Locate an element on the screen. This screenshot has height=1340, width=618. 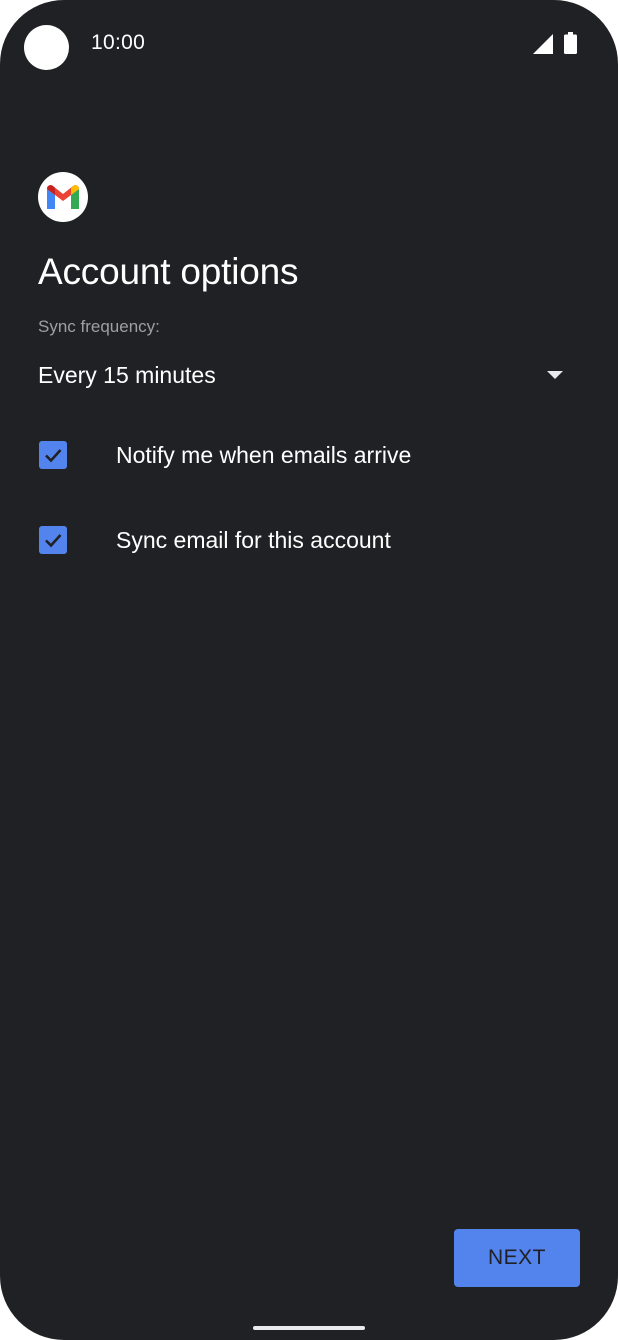
notify-option: Notify me when emails arrive is located at coordinates (308, 455).